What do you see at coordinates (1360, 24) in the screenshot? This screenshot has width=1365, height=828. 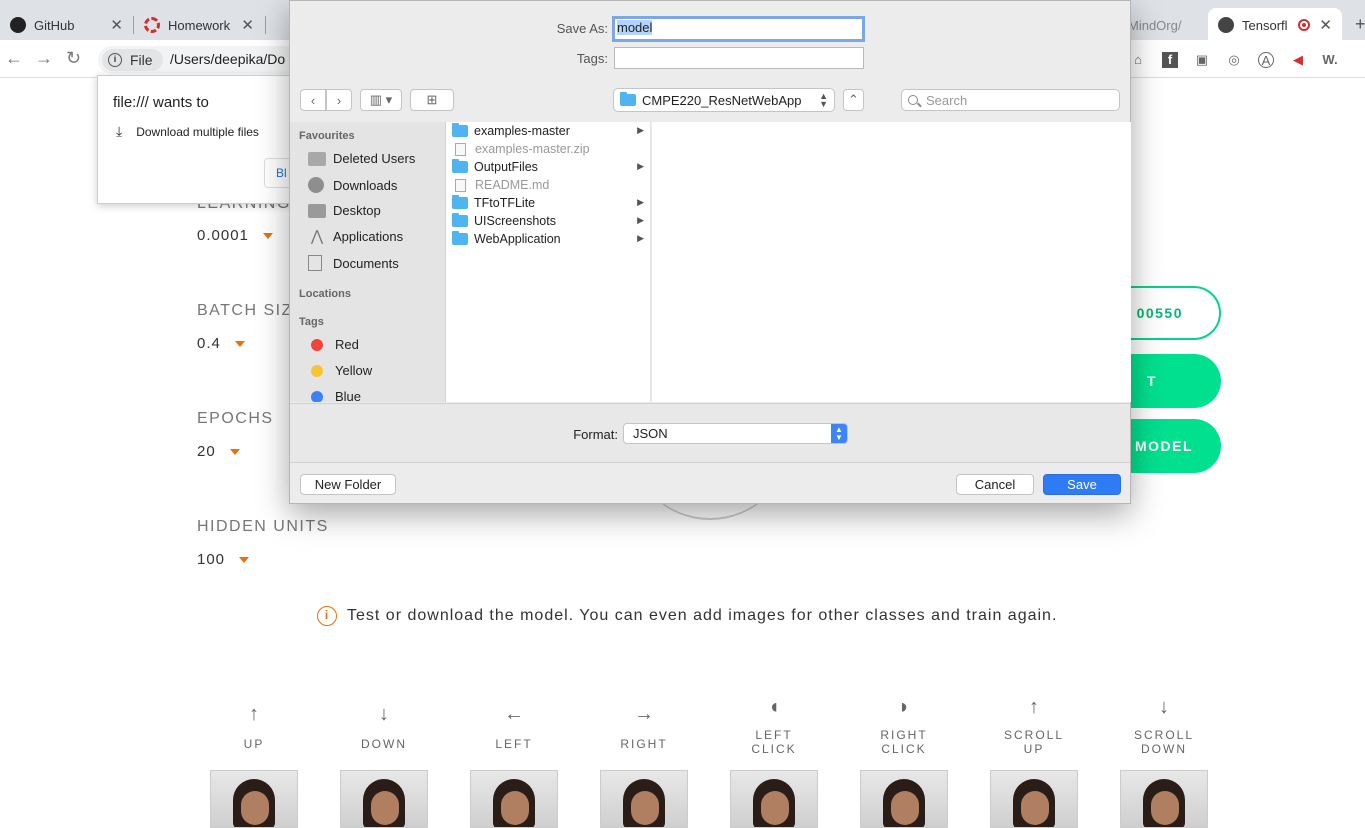 I see `new-tab-icon: +` at bounding box center [1360, 24].